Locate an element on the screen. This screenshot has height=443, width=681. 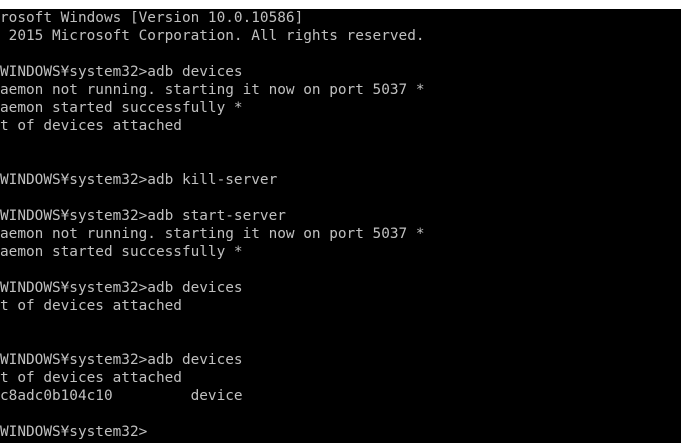
console-line-command: WINDOWS¥system32>adb kill-server is located at coordinates (139, 180).